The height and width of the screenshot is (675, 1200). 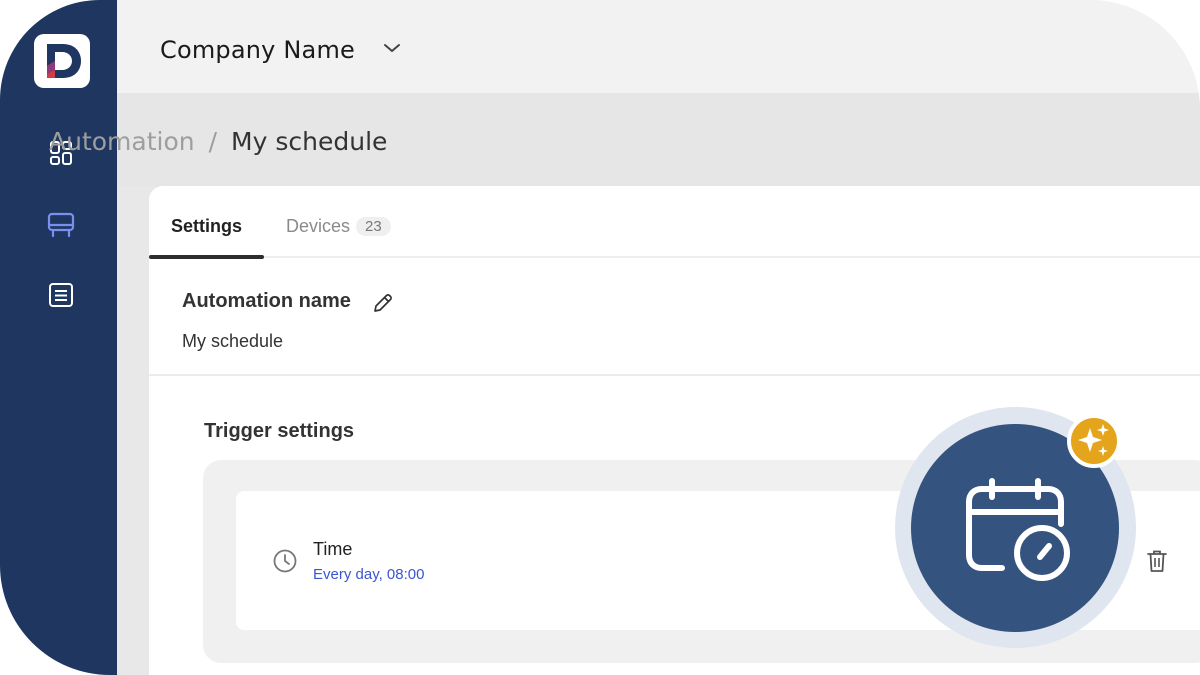 What do you see at coordinates (333, 549) in the screenshot?
I see `trigger-name: Time` at bounding box center [333, 549].